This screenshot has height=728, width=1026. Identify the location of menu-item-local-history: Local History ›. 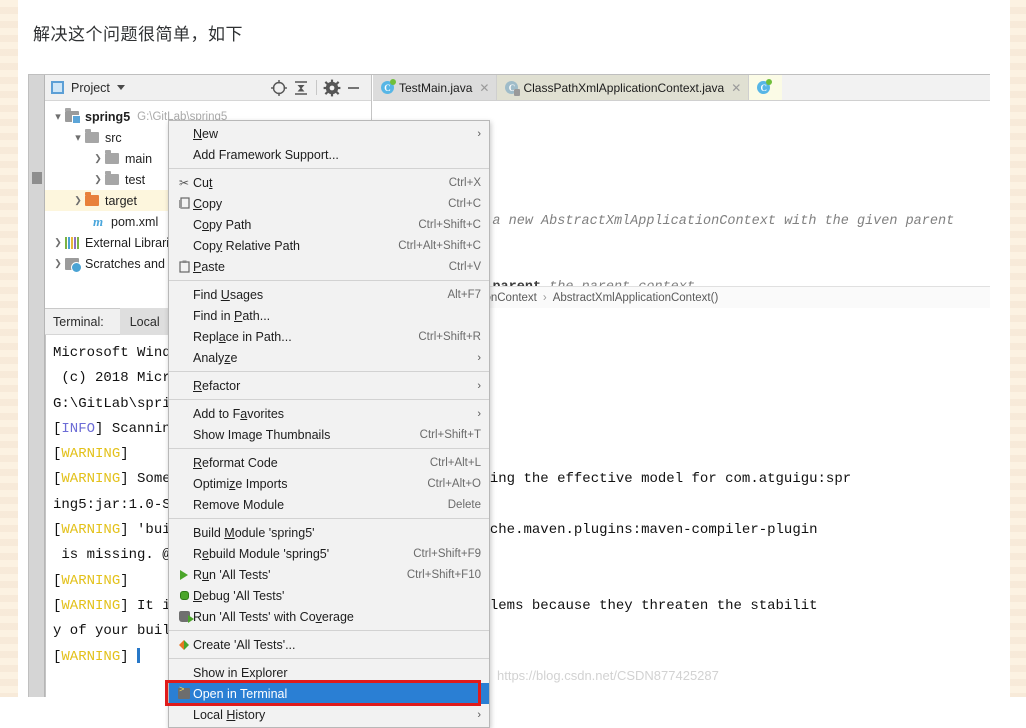
(329, 714).